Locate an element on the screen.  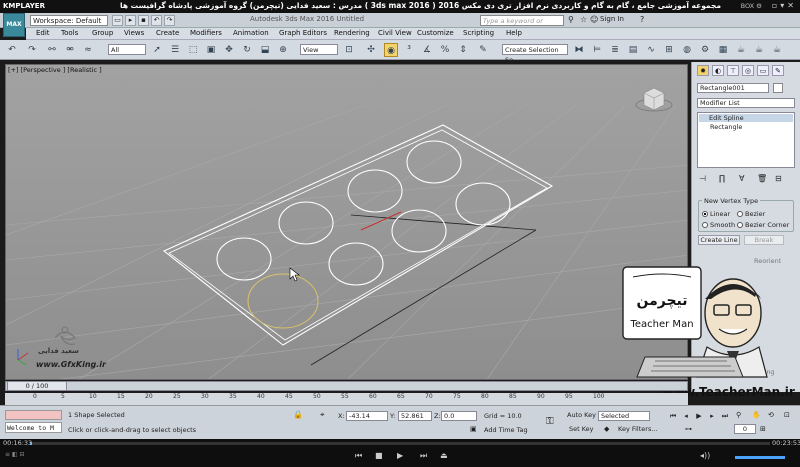
link-icon: ⚯ is located at coordinates (52, 50).